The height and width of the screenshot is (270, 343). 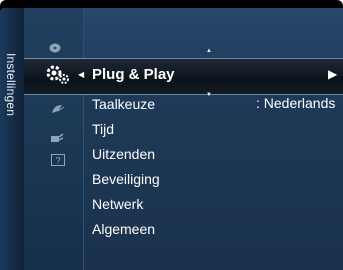 What do you see at coordinates (59, 77) in the screenshot?
I see `settings-gear-icon` at bounding box center [59, 77].